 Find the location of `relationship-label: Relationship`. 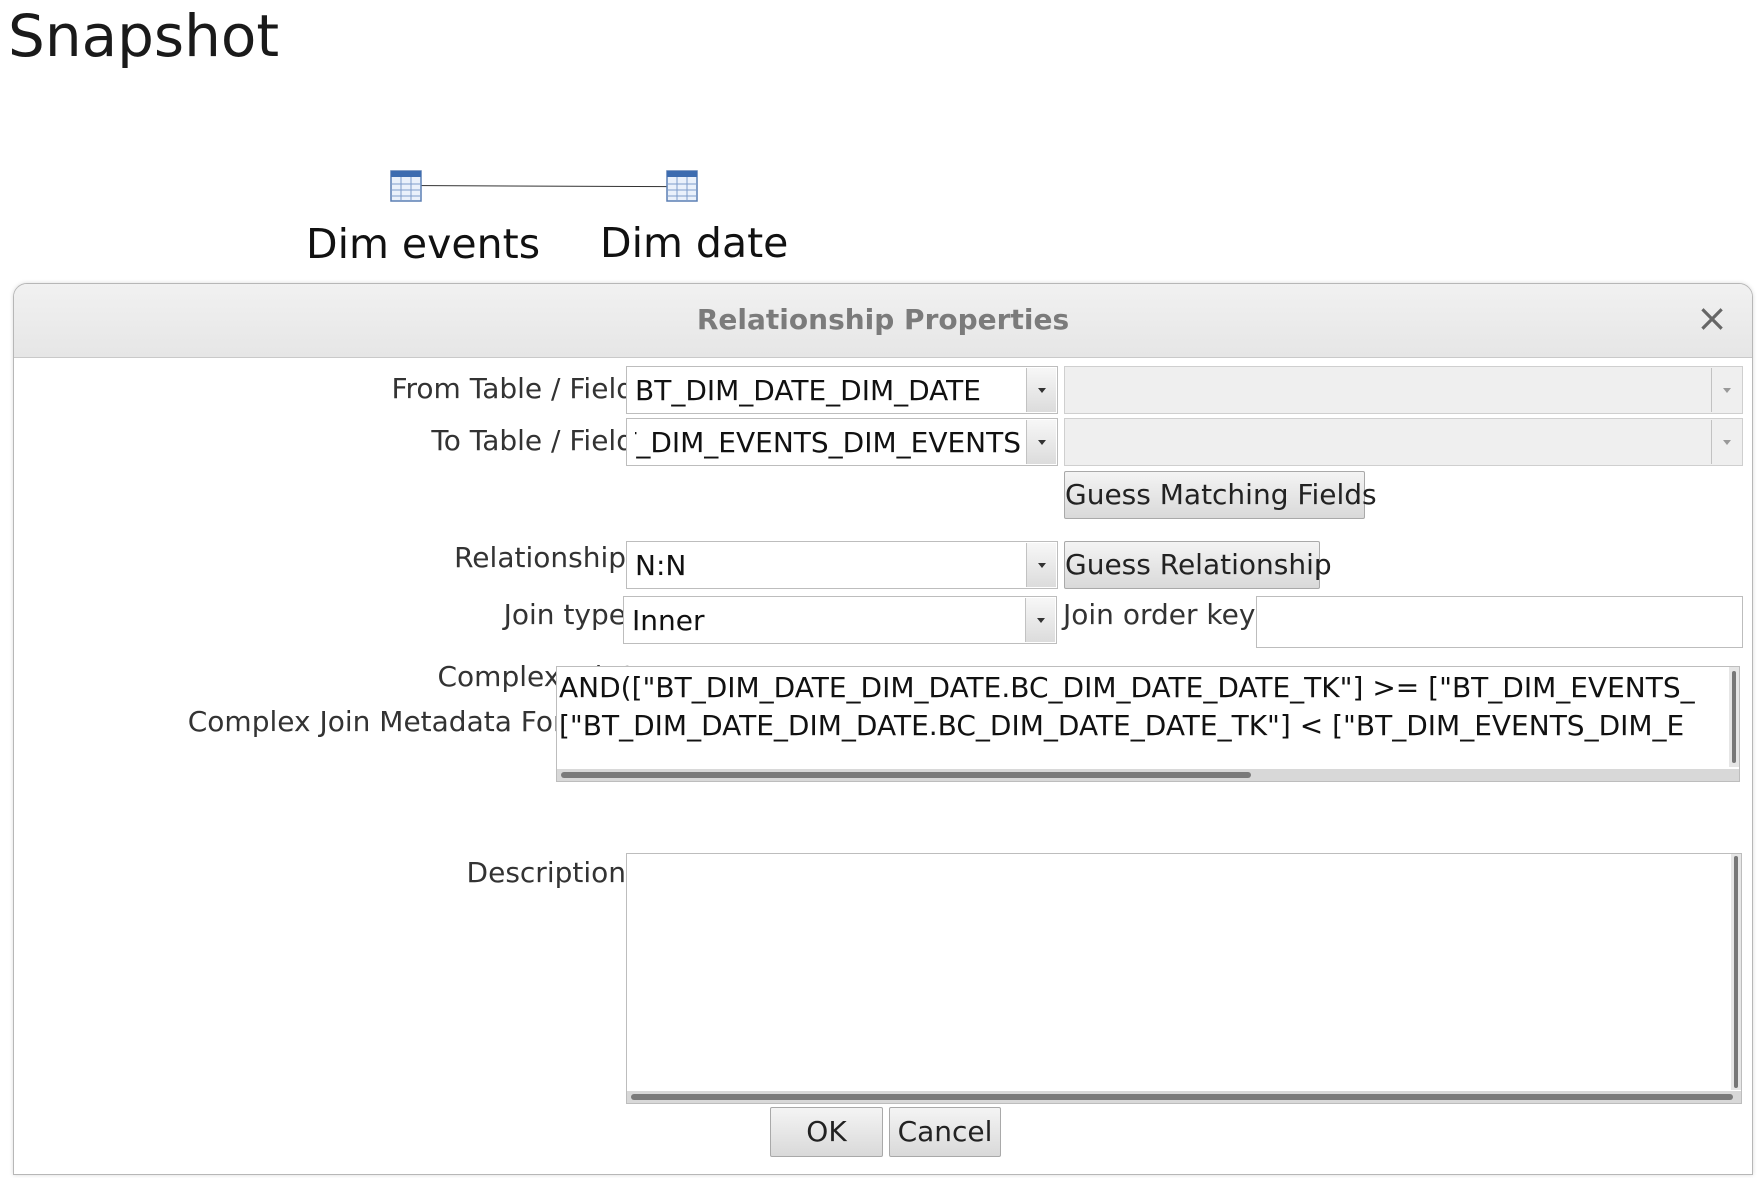

relationship-label: Relationship is located at coordinates (540, 557).